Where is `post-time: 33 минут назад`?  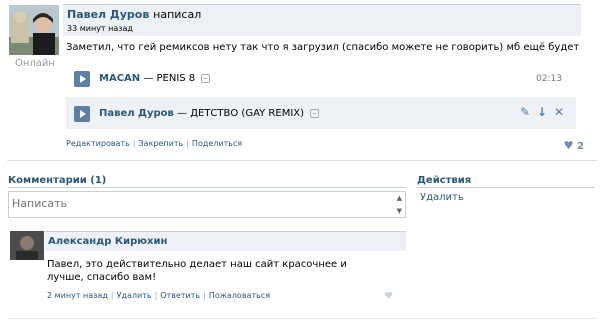
post-time: 33 минут назад is located at coordinates (100, 28).